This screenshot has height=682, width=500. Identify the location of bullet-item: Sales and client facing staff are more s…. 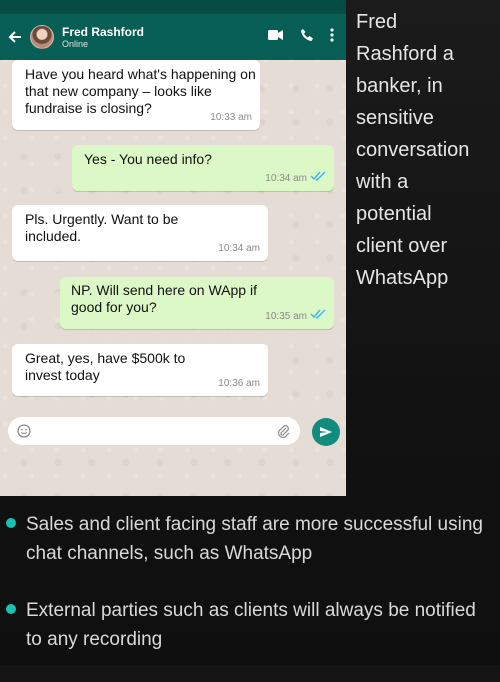
(248, 539).